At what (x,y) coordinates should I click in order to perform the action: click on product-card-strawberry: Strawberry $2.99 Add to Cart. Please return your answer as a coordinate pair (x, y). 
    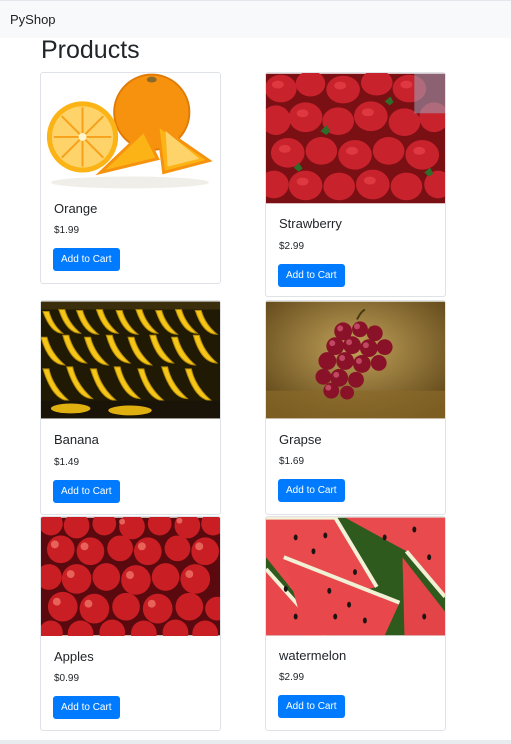
    Looking at the image, I should click on (355, 184).